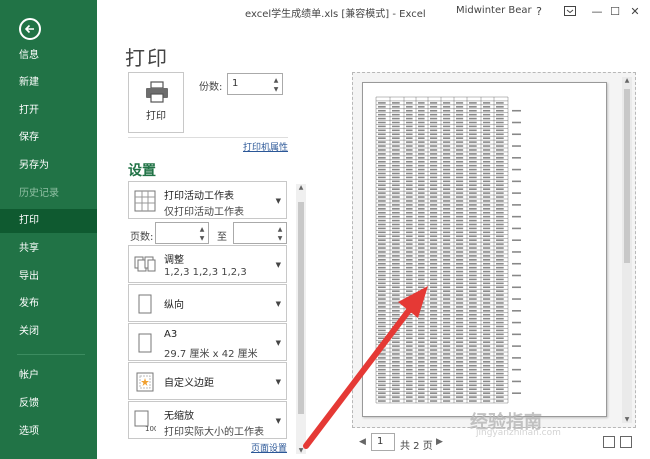  I want to click on sidebar-item-new: 新建, so click(48, 83).